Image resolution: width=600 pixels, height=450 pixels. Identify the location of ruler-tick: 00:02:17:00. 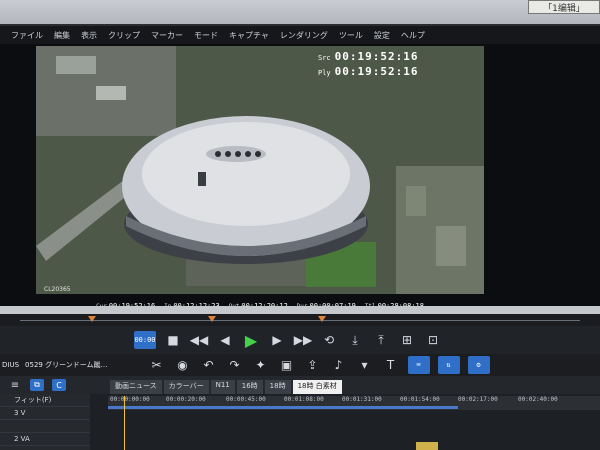
(478, 399).